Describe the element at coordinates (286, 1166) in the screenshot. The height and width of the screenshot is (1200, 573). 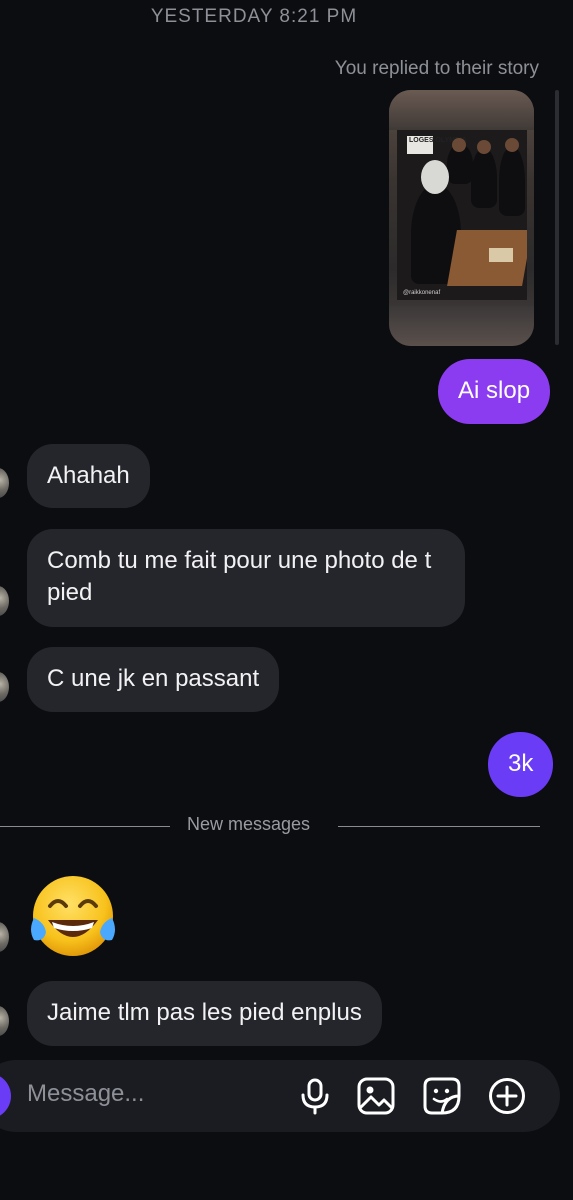
I see `bottom-safe-area` at that location.